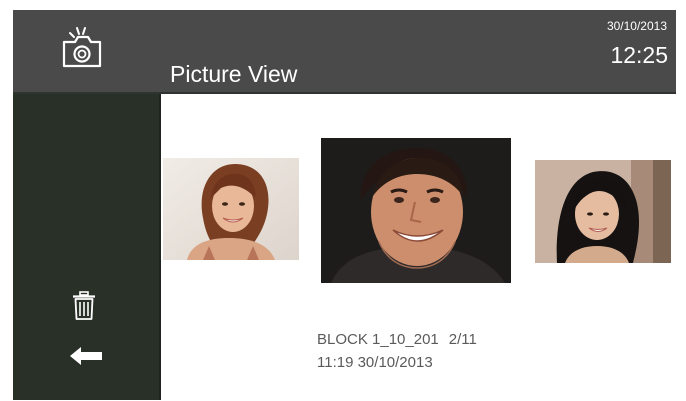  I want to click on page-title: Picture View, so click(234, 74).